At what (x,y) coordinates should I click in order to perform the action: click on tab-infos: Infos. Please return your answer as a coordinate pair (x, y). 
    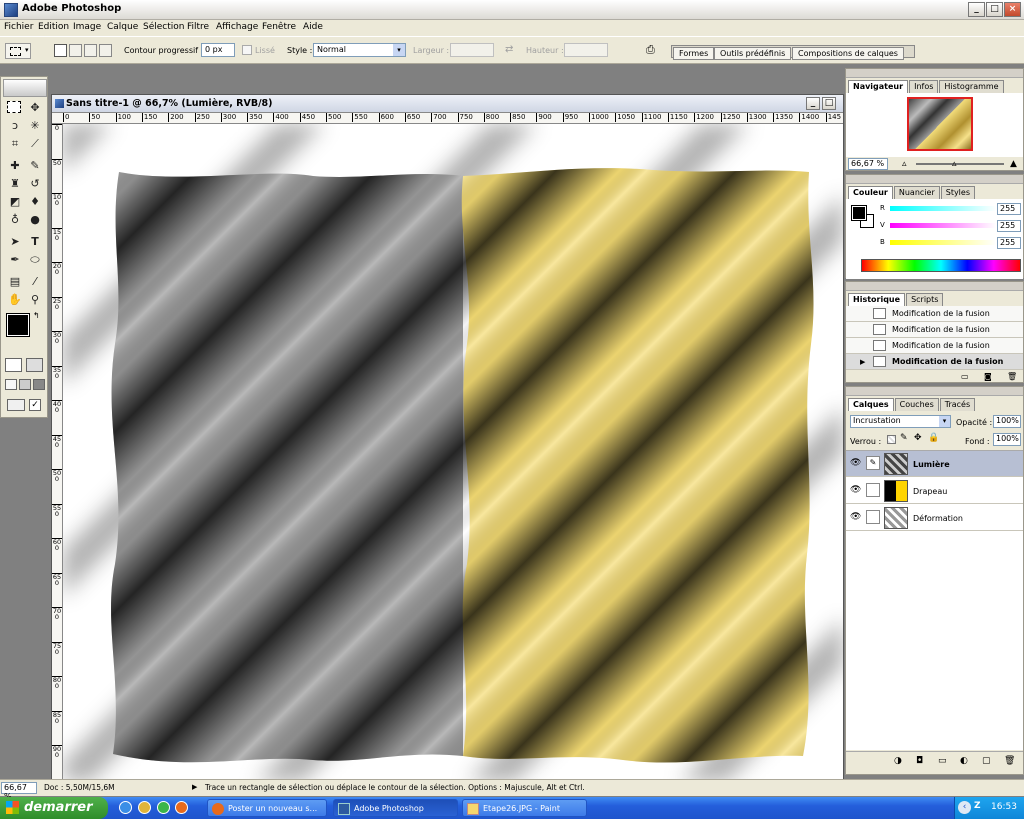
    Looking at the image, I should click on (924, 86).